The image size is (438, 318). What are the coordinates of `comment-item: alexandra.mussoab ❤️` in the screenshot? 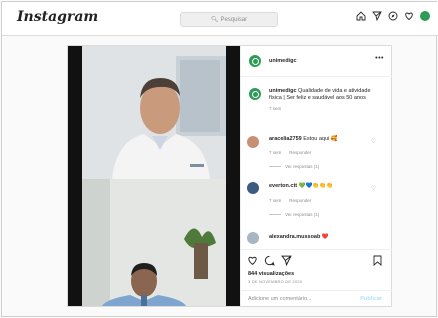 It's located at (324, 237).